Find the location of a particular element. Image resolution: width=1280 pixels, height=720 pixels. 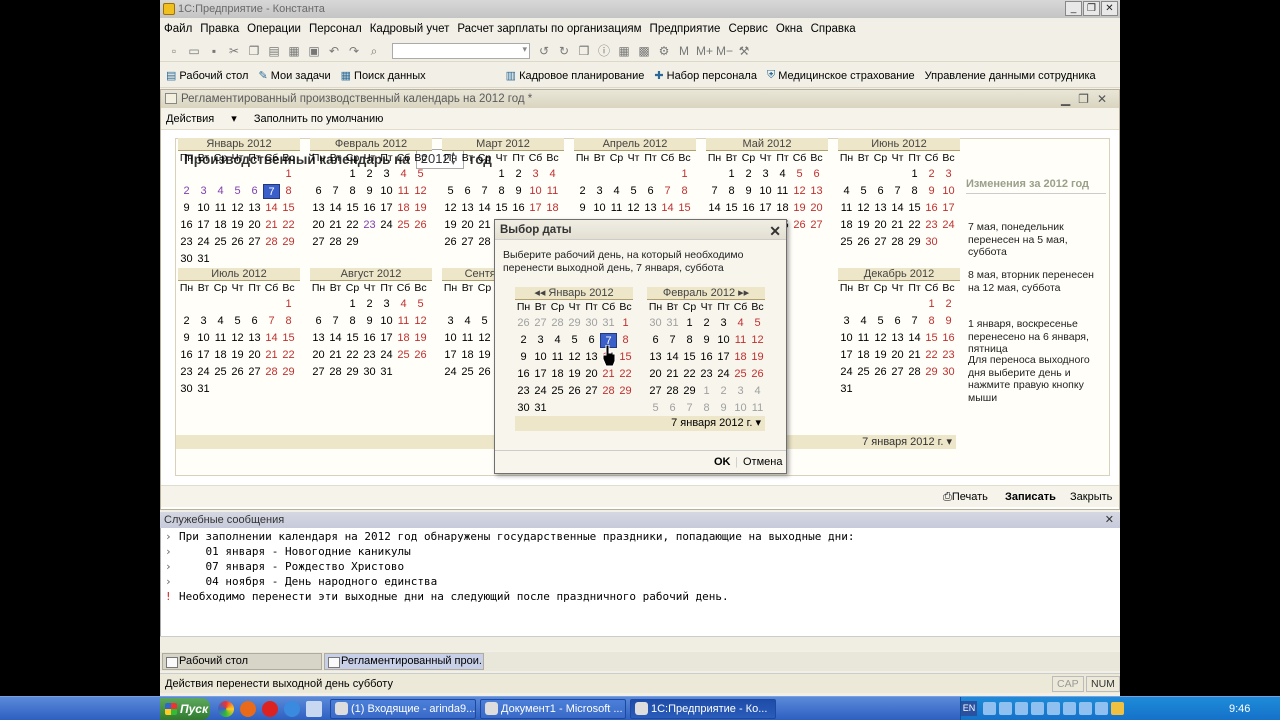

doc-minimize-icon: ▁ is located at coordinates (1069, 99).